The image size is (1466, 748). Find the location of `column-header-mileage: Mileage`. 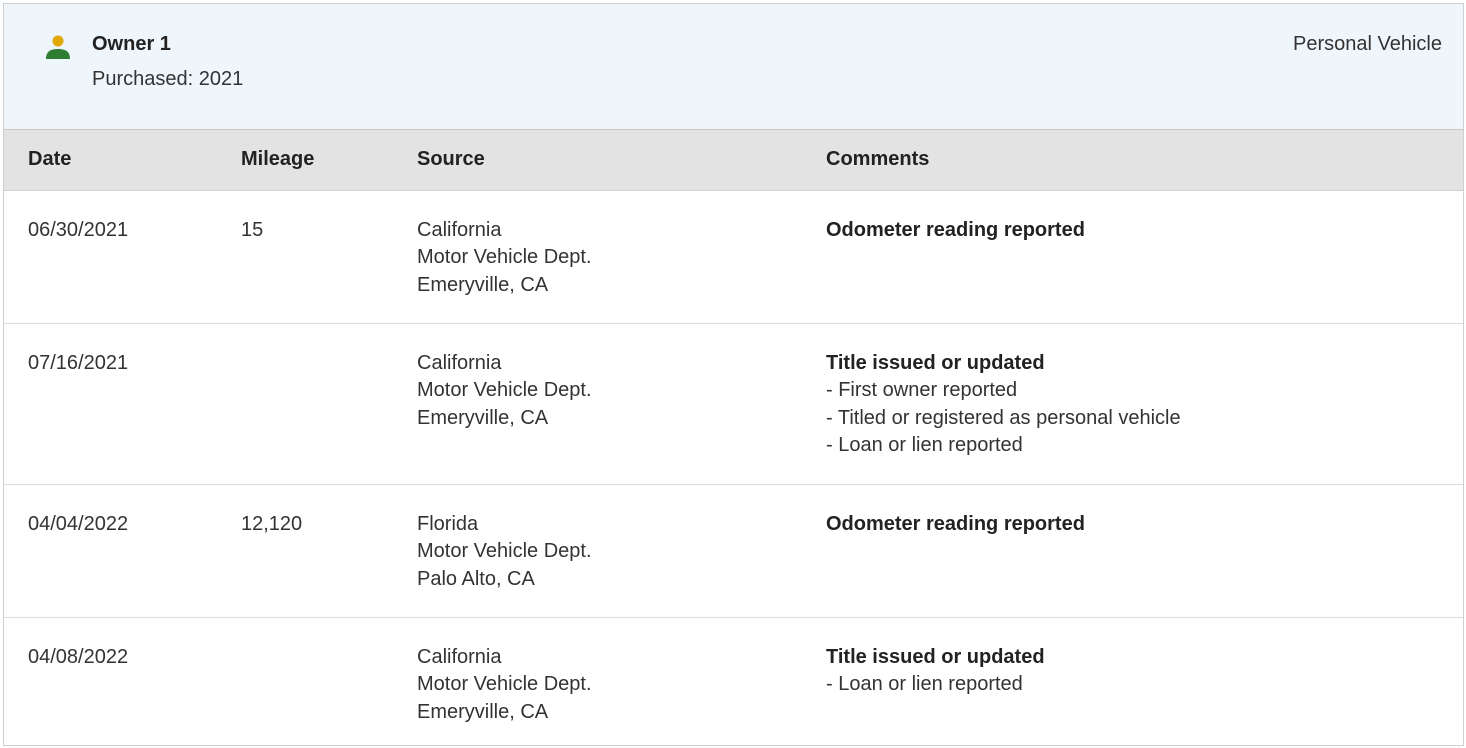

column-header-mileage: Mileage is located at coordinates (305, 160).